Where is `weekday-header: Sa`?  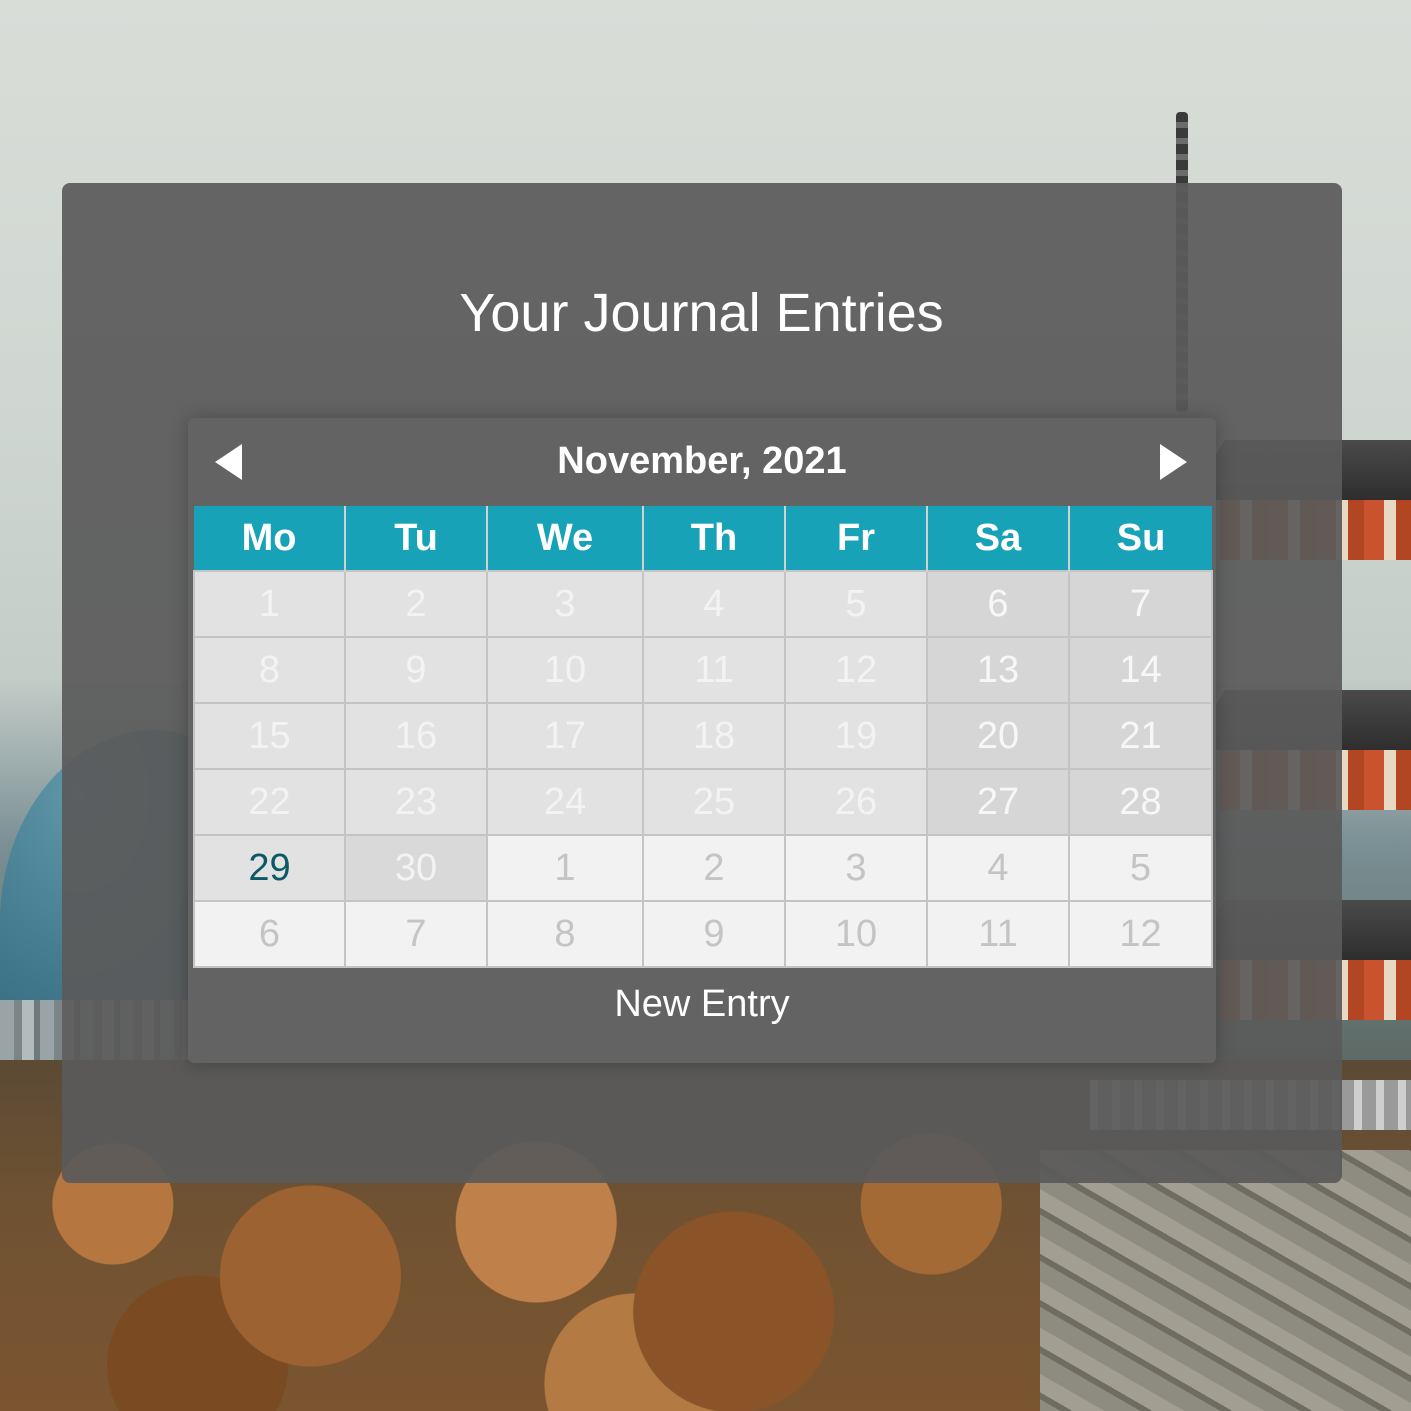 weekday-header: Sa is located at coordinates (998, 538).